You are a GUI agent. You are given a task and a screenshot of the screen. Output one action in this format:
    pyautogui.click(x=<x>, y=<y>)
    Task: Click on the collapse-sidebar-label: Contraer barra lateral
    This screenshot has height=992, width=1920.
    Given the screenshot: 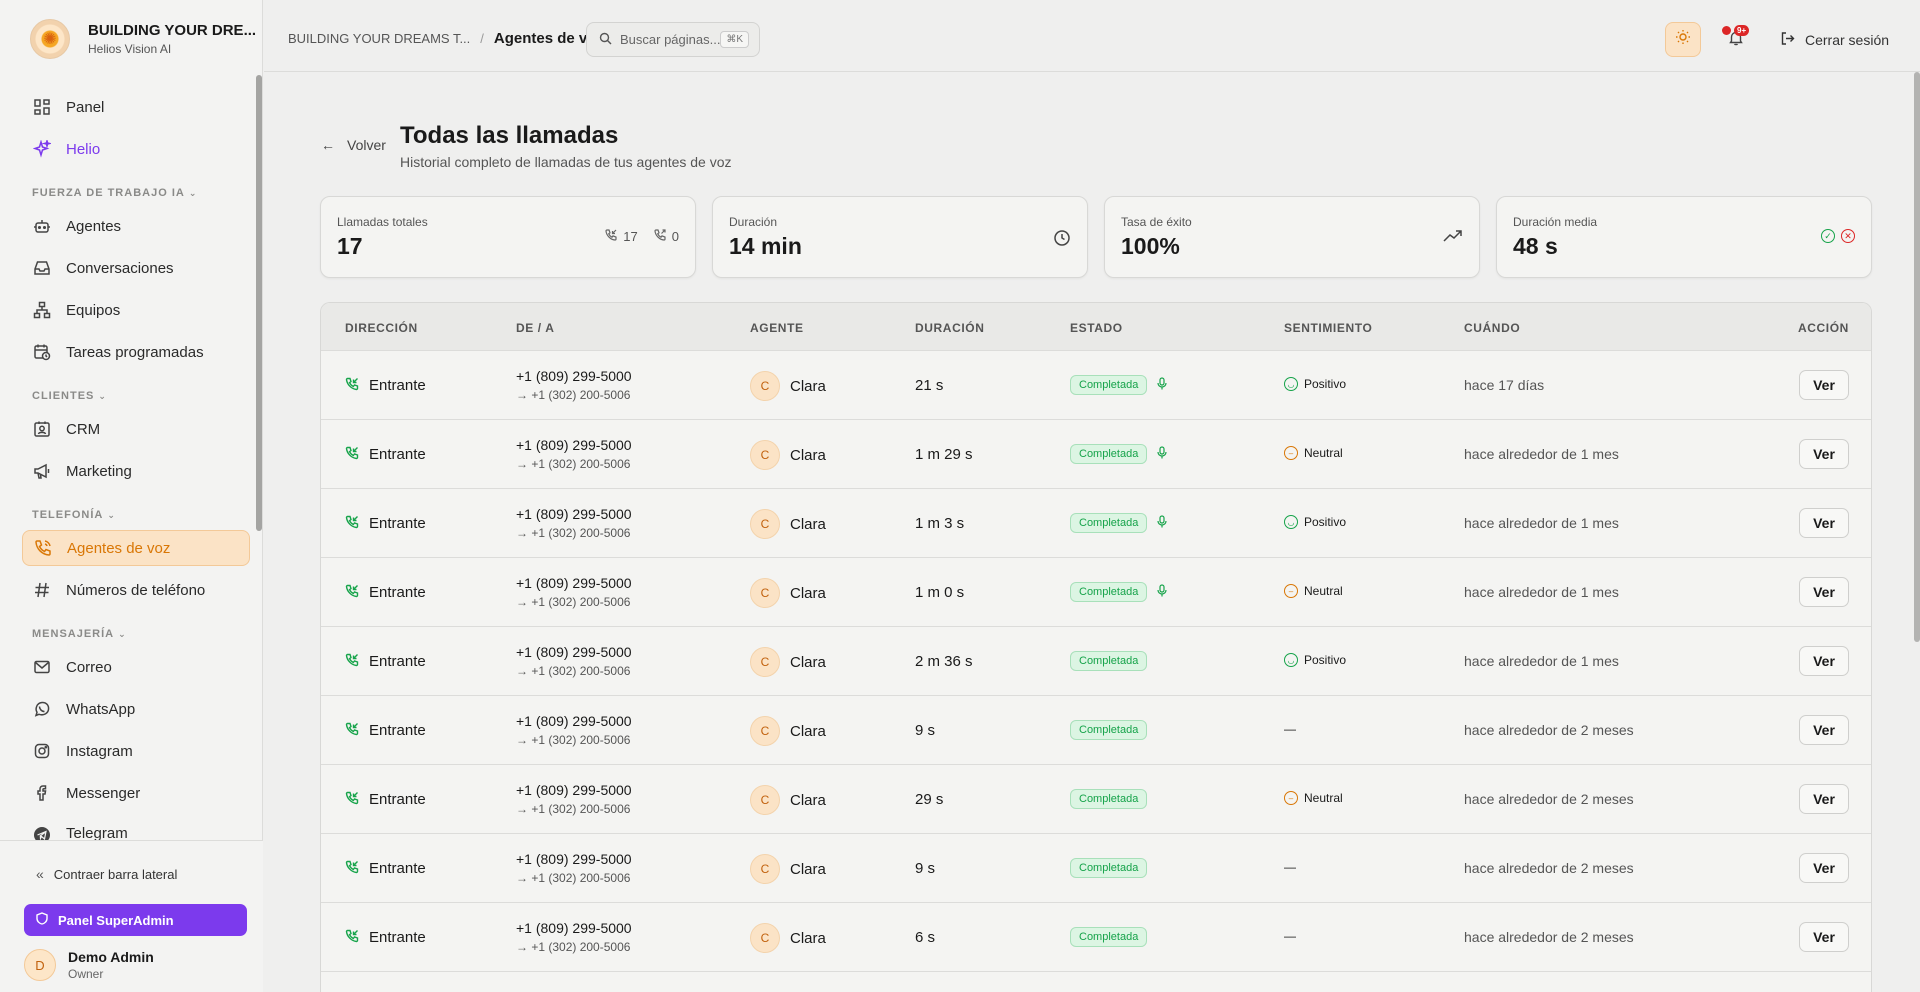 What is the action you would take?
    pyautogui.click(x=115, y=874)
    